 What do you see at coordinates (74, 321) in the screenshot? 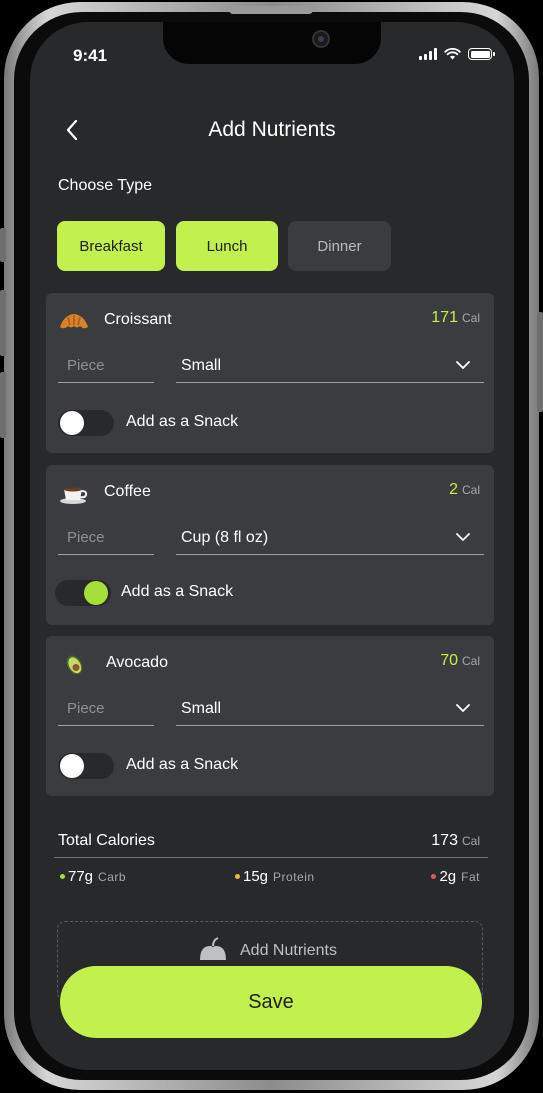
I see `croissant-icon` at bounding box center [74, 321].